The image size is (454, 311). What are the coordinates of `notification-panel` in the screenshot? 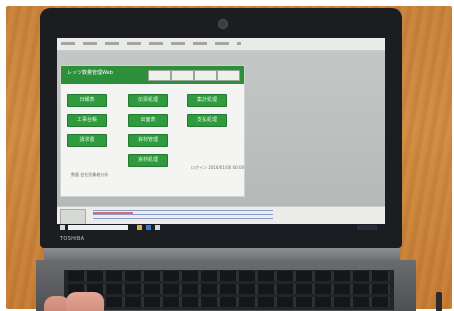 It's located at (221, 215).